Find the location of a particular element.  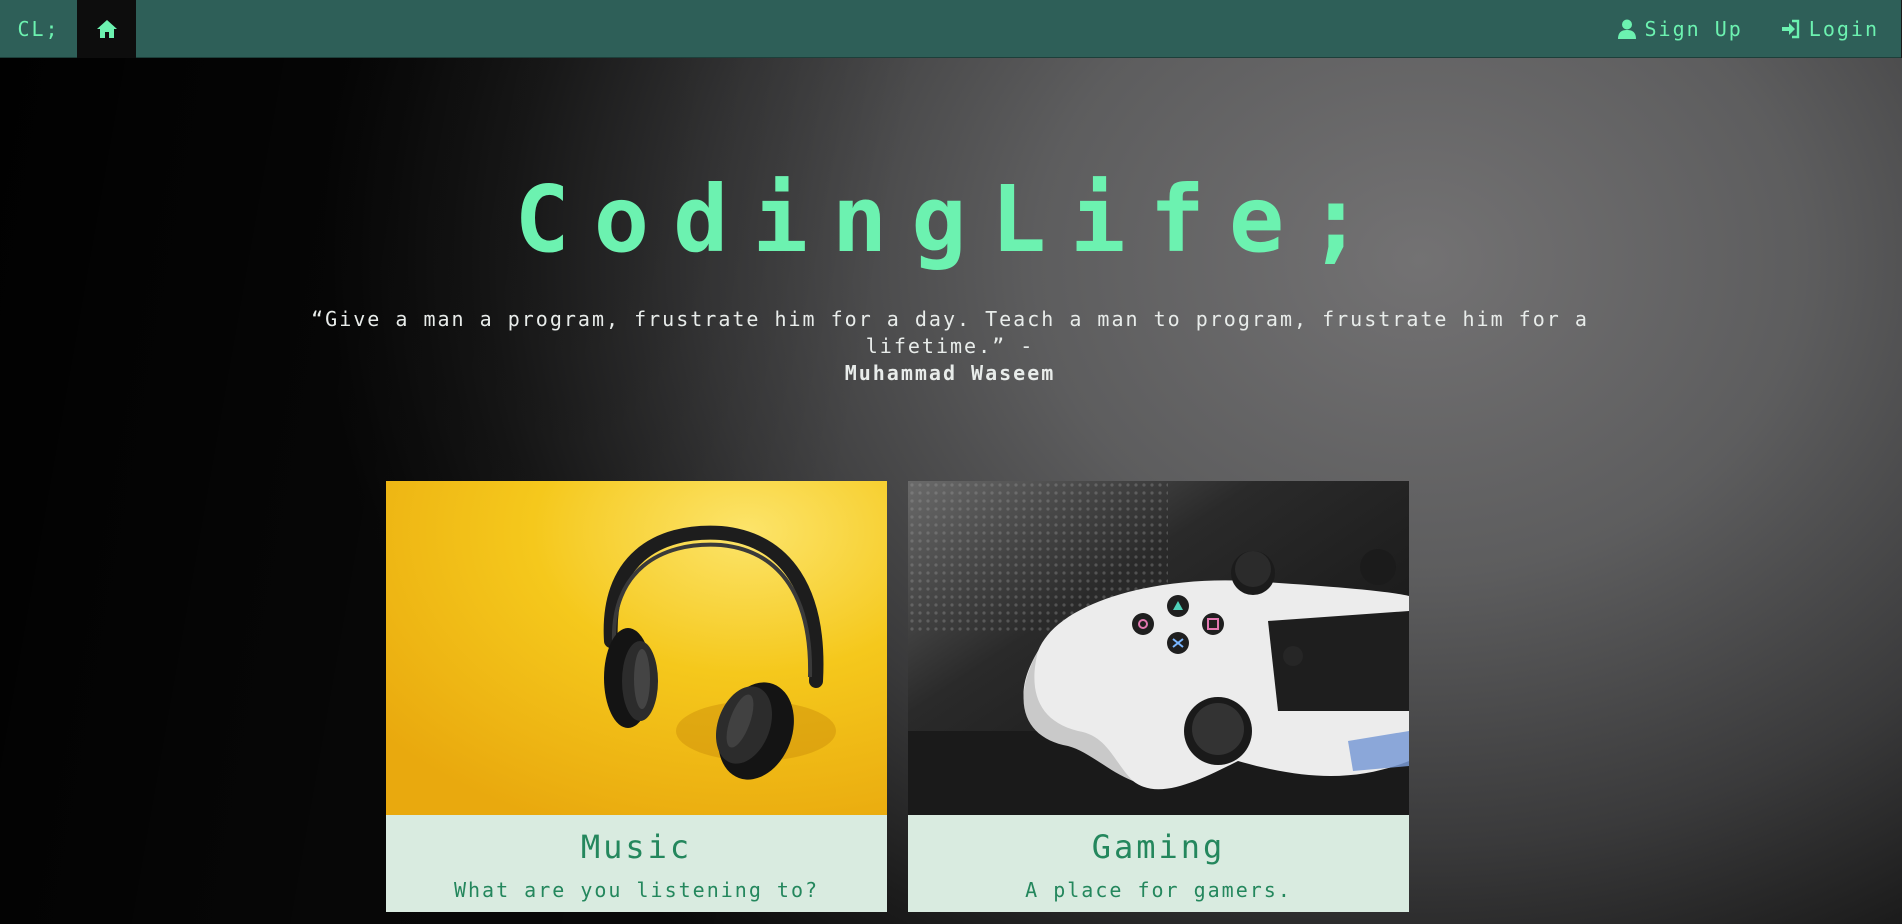

music-card-title: Music is located at coordinates (636, 847).